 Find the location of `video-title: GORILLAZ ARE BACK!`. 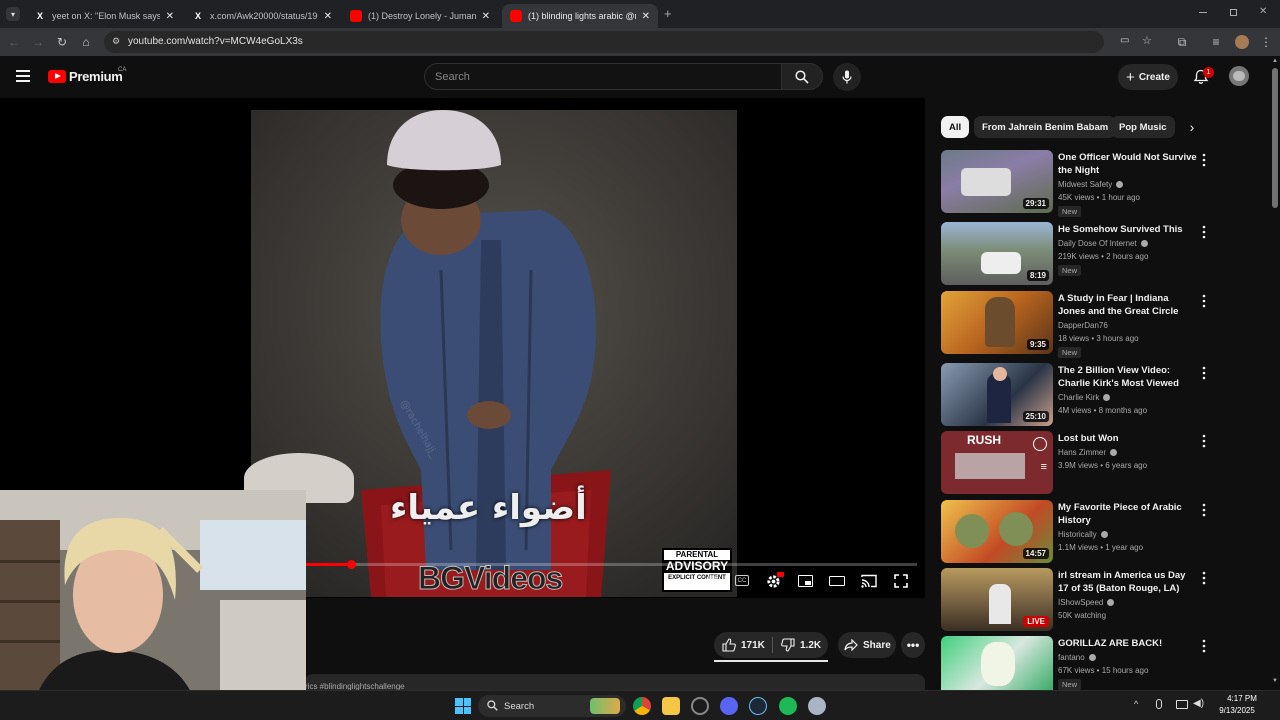

video-title: GORILLAZ ARE BACK! is located at coordinates (1128, 643).